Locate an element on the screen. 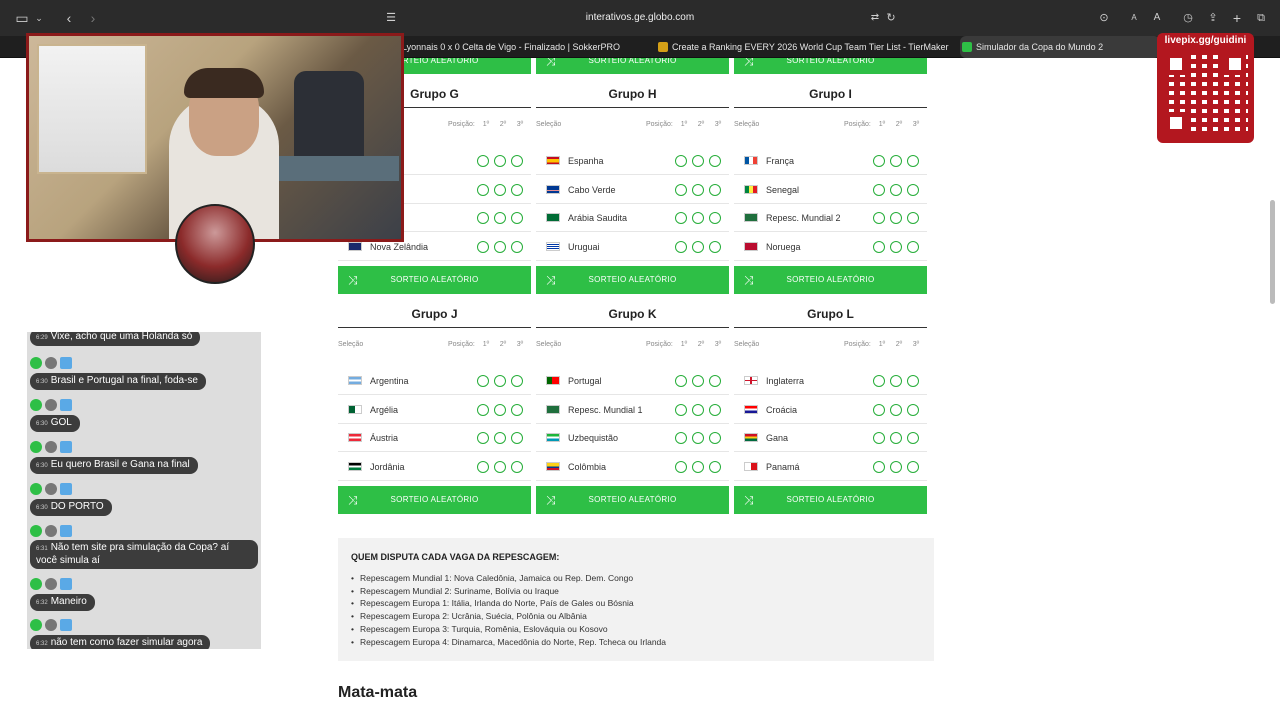 The image size is (1280, 720). sorteio-label: SORTEIO ALEATÓRIO is located at coordinates (830, 499).